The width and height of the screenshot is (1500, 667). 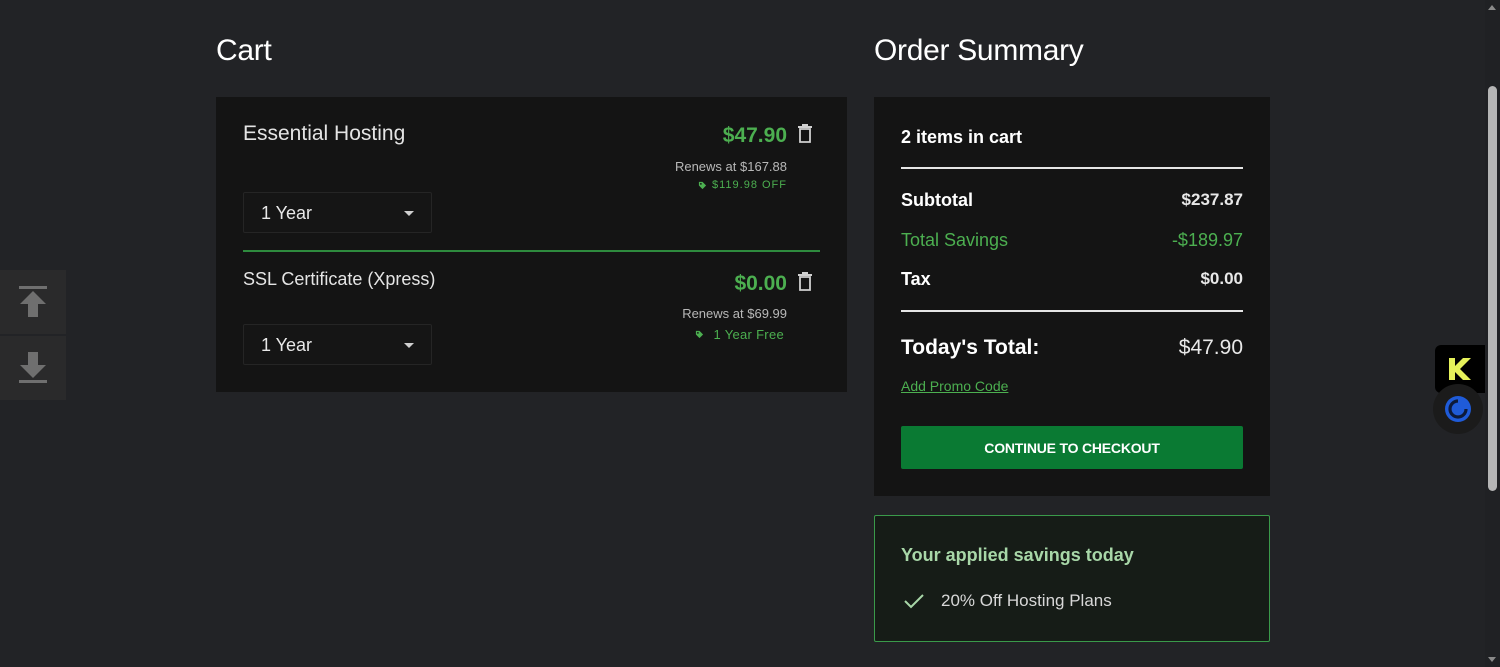 What do you see at coordinates (1026, 600) in the screenshot?
I see `applied-savings-text: 20% Off Hosting Plans` at bounding box center [1026, 600].